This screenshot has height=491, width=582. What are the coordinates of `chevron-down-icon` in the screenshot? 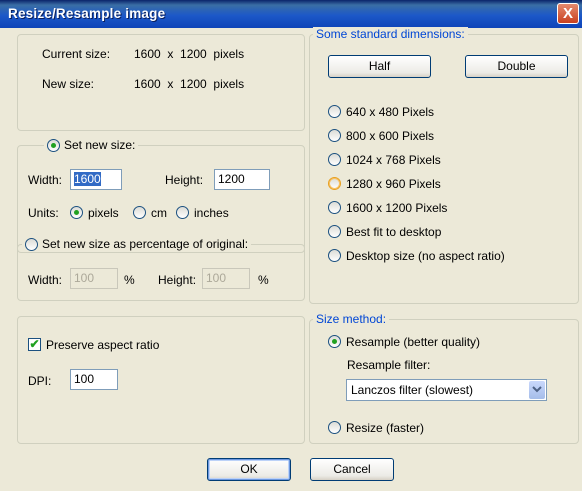 It's located at (537, 389).